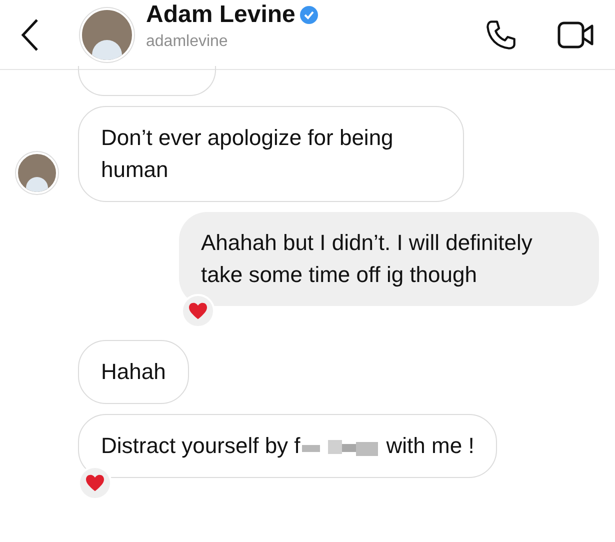 This screenshot has width=615, height=542. I want to click on video-call-icon, so click(576, 35).